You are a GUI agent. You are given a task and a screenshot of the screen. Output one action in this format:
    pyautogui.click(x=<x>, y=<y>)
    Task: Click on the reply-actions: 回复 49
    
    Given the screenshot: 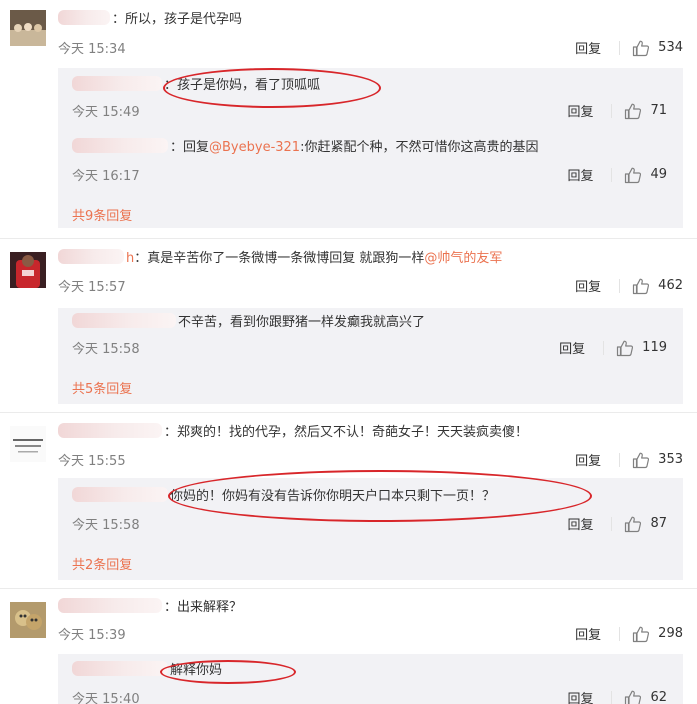 What is the action you would take?
    pyautogui.click(x=617, y=174)
    